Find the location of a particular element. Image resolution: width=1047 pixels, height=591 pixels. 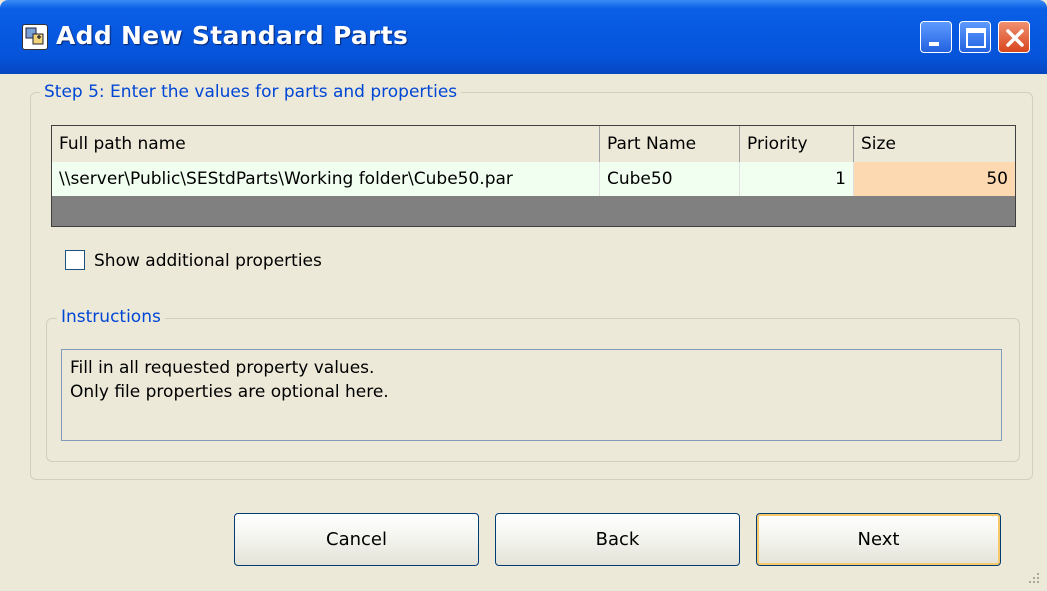

cell-priority: 1 is located at coordinates (797, 179).